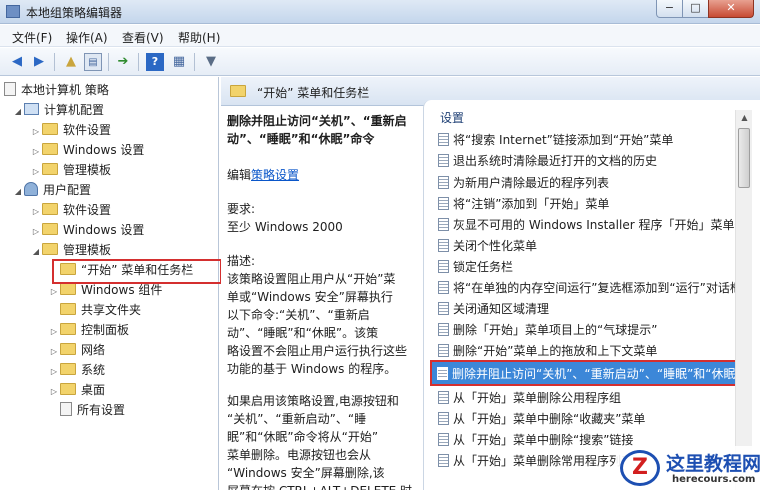 The height and width of the screenshot is (490, 760). Describe the element at coordinates (590, 398) in the screenshot. I see `list-item: 从「开始」菜单删除公用程序组` at that location.